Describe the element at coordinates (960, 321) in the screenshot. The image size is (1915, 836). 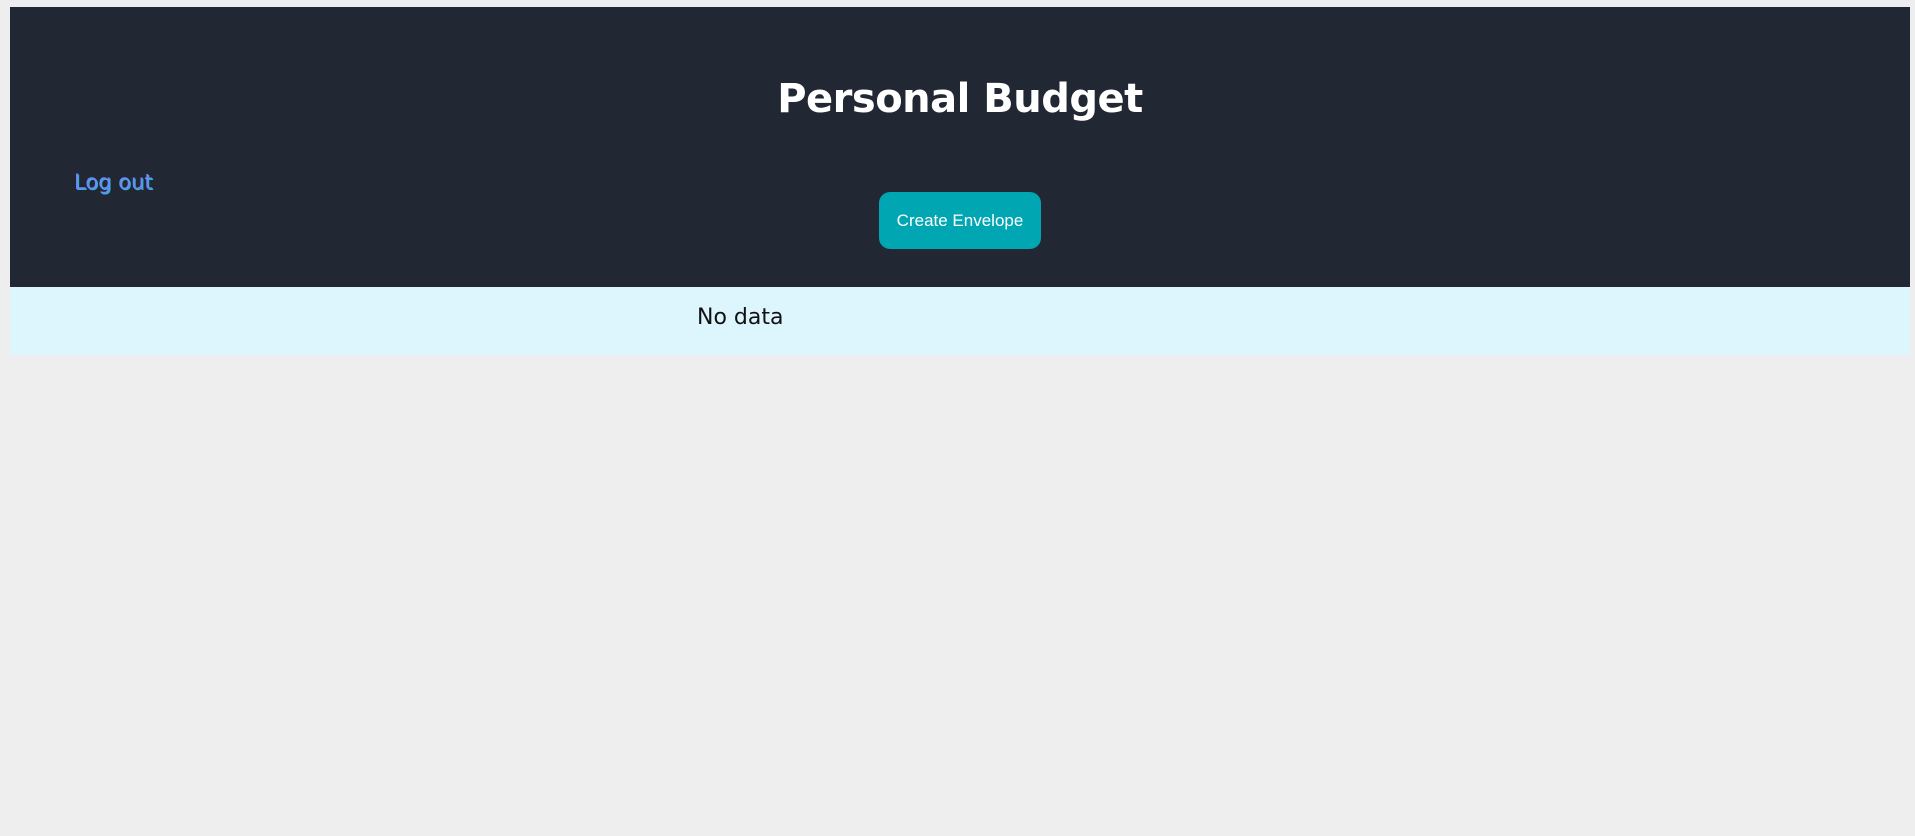
I see `envelopes-list: No data` at that location.